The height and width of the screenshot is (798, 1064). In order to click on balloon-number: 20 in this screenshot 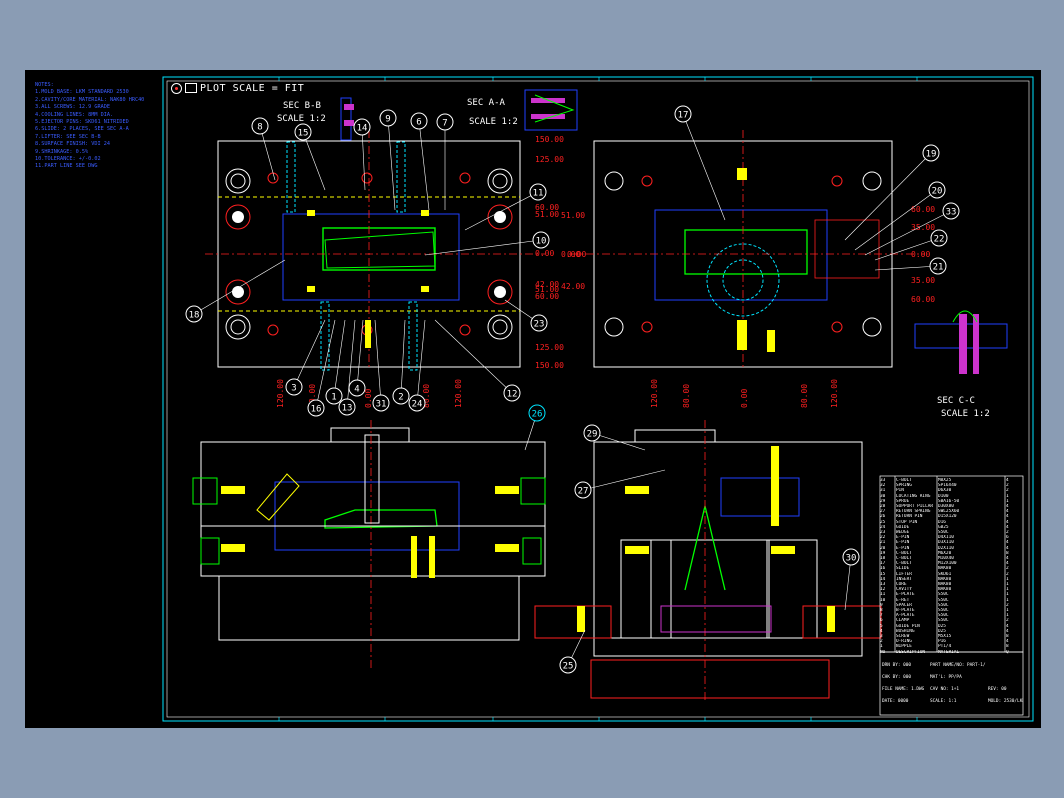, I will do `click(937, 192)`.